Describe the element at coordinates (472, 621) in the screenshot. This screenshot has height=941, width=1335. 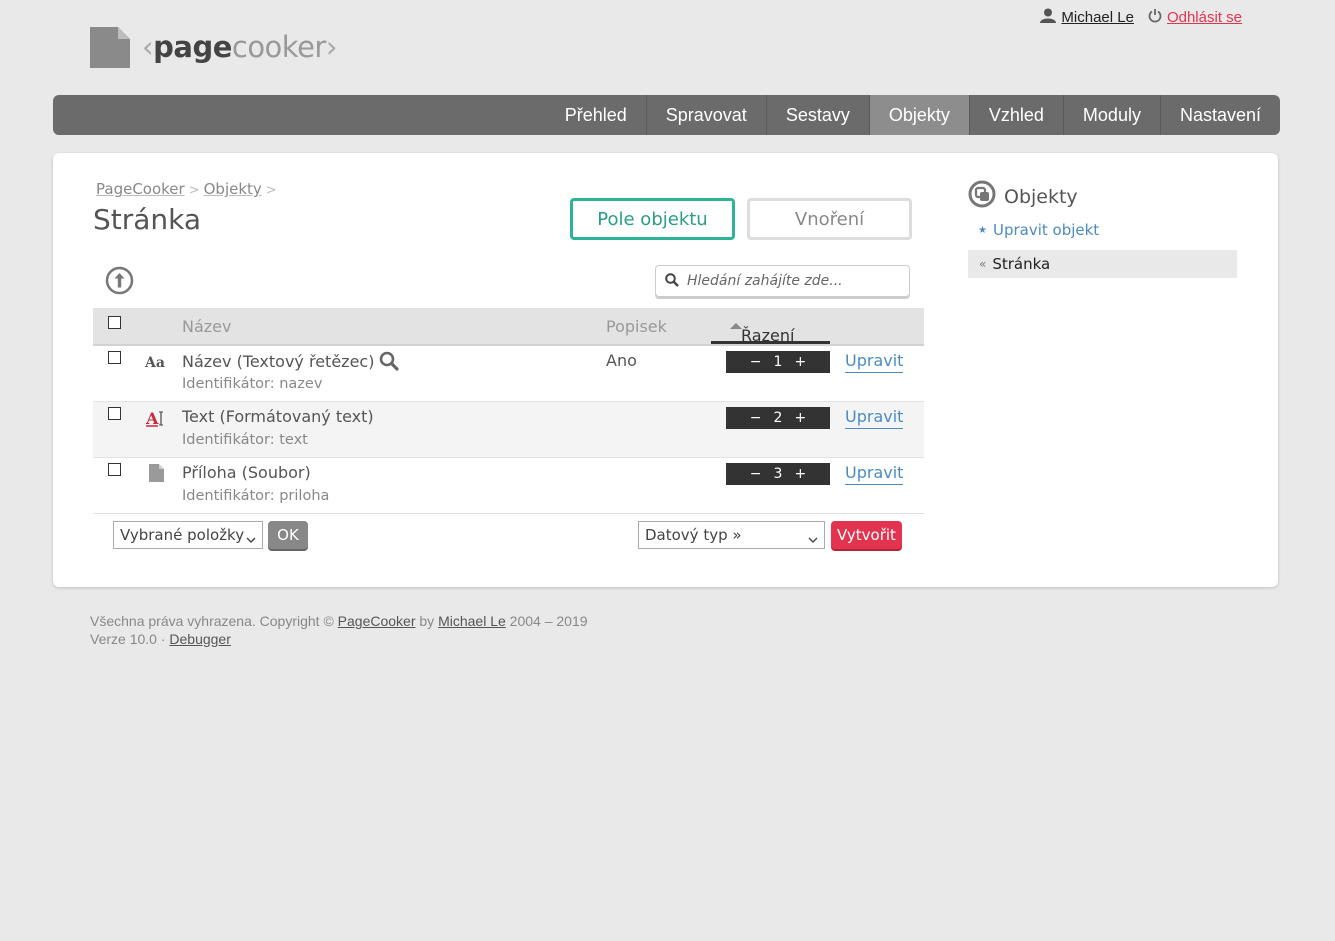
I see `author-link: Michael Le` at that location.